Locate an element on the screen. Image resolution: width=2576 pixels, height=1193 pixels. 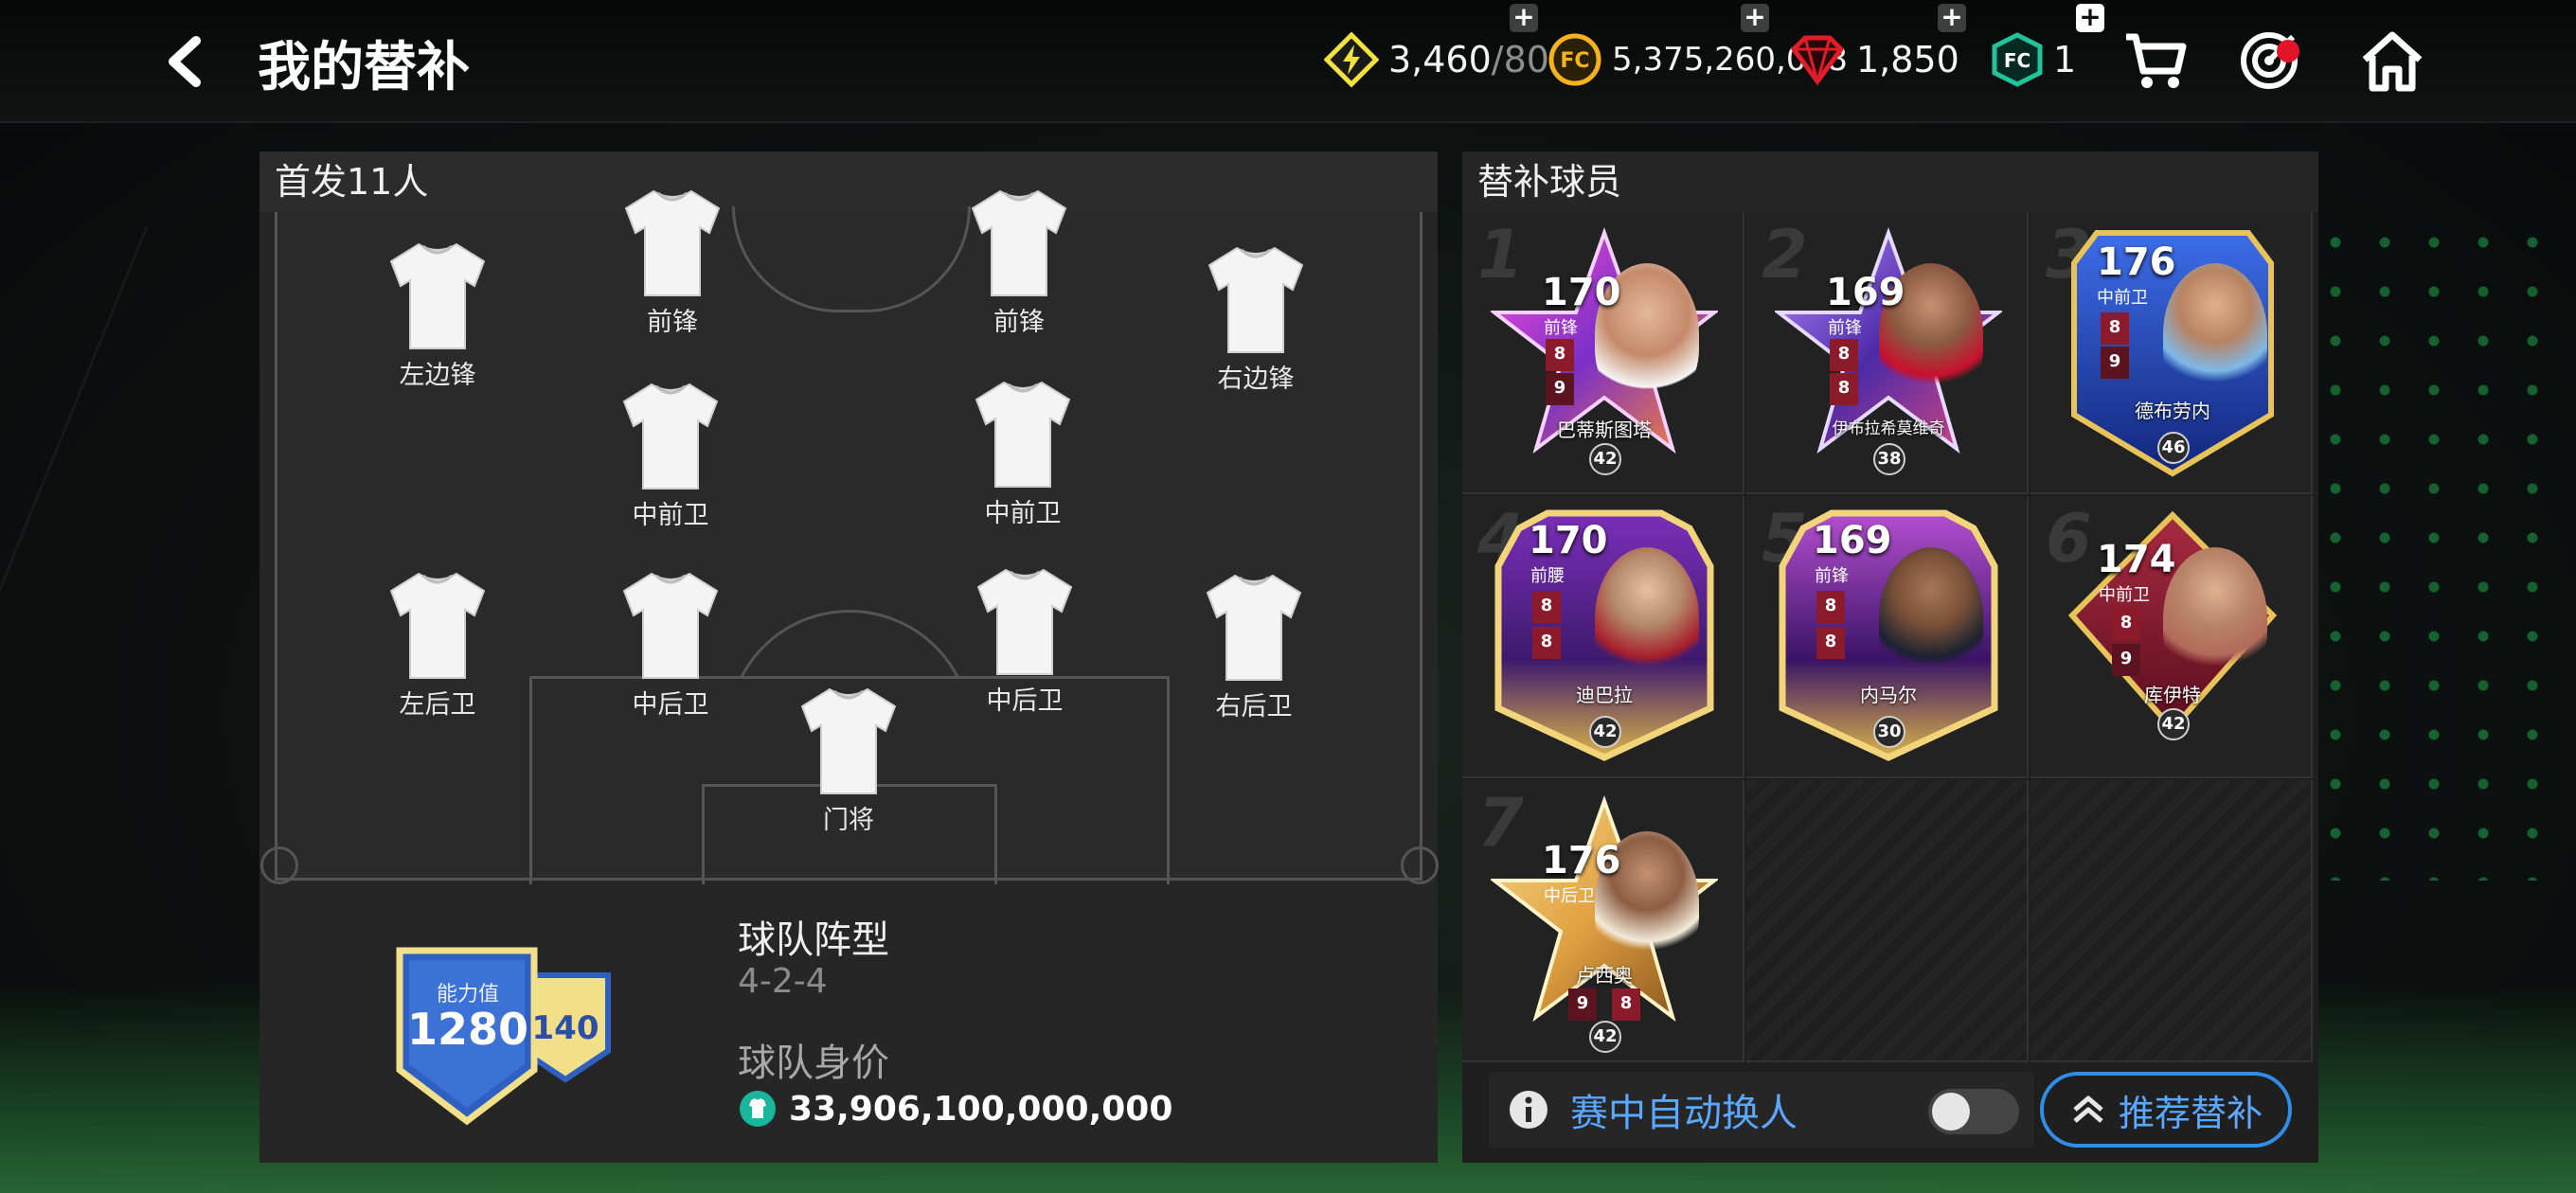
player-name: 库伊特 is located at coordinates (2172, 695).